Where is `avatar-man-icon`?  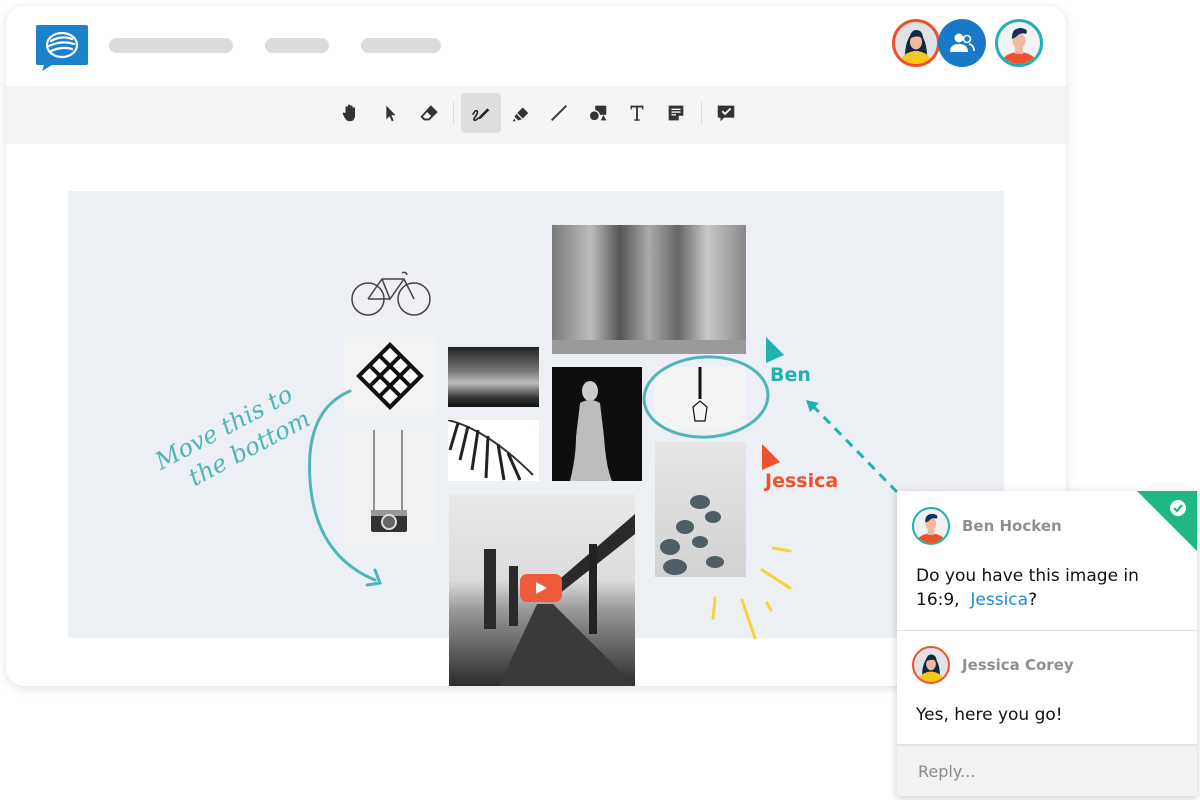 avatar-man-icon is located at coordinates (931, 528).